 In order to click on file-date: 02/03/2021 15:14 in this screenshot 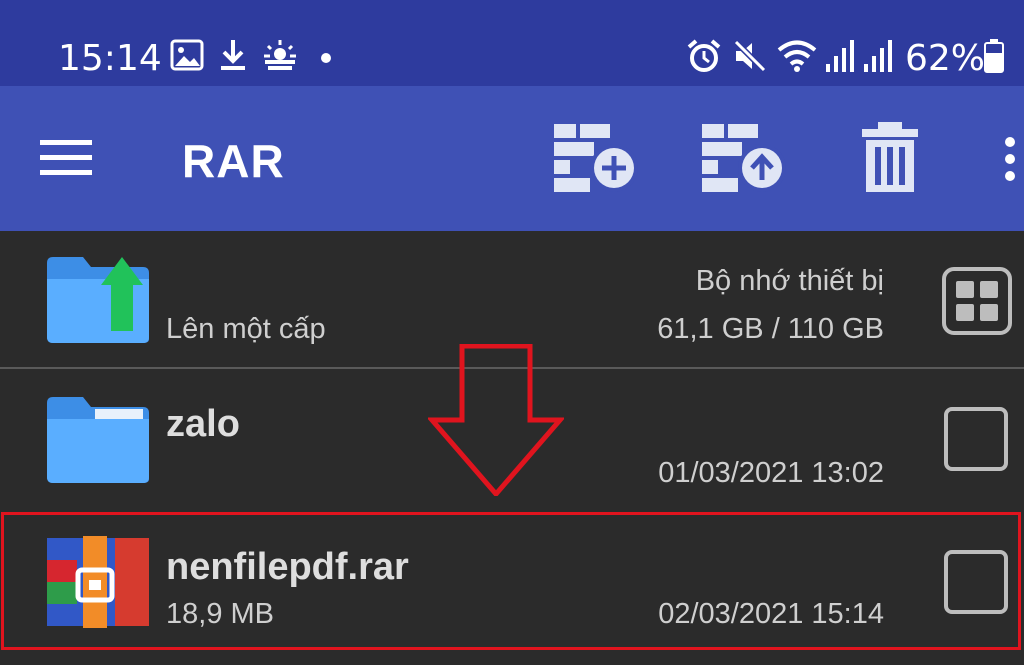, I will do `click(771, 614)`.